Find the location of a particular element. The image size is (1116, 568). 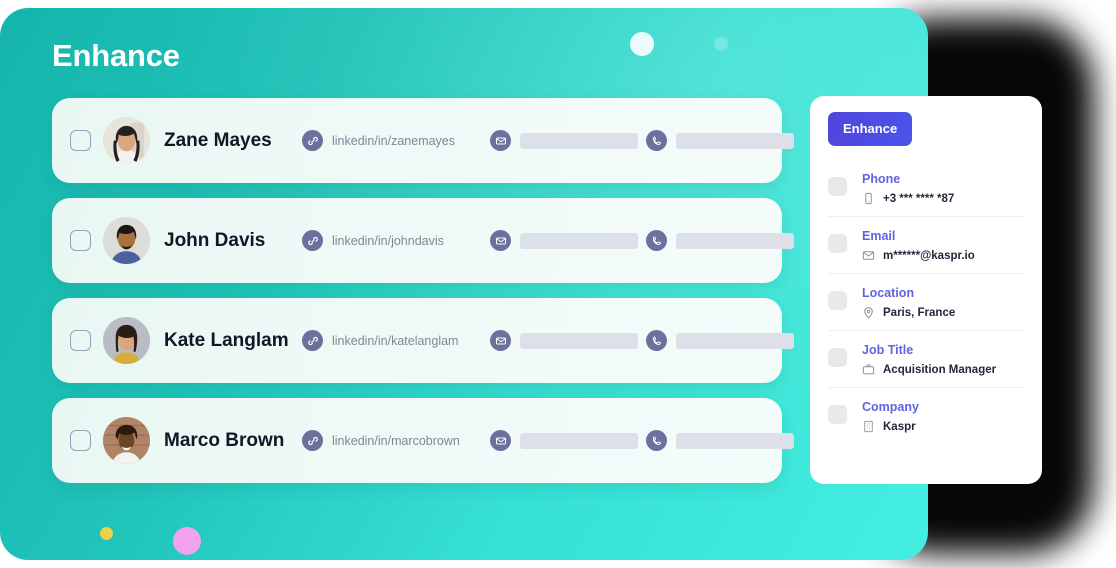

linkedin-url: linkedin/in/zanemayes is located at coordinates (393, 140).